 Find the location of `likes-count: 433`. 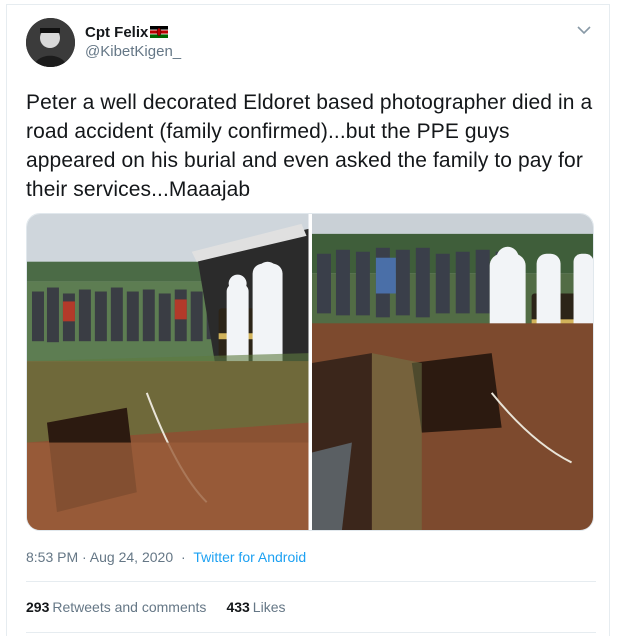

likes-count: 433 is located at coordinates (238, 607).